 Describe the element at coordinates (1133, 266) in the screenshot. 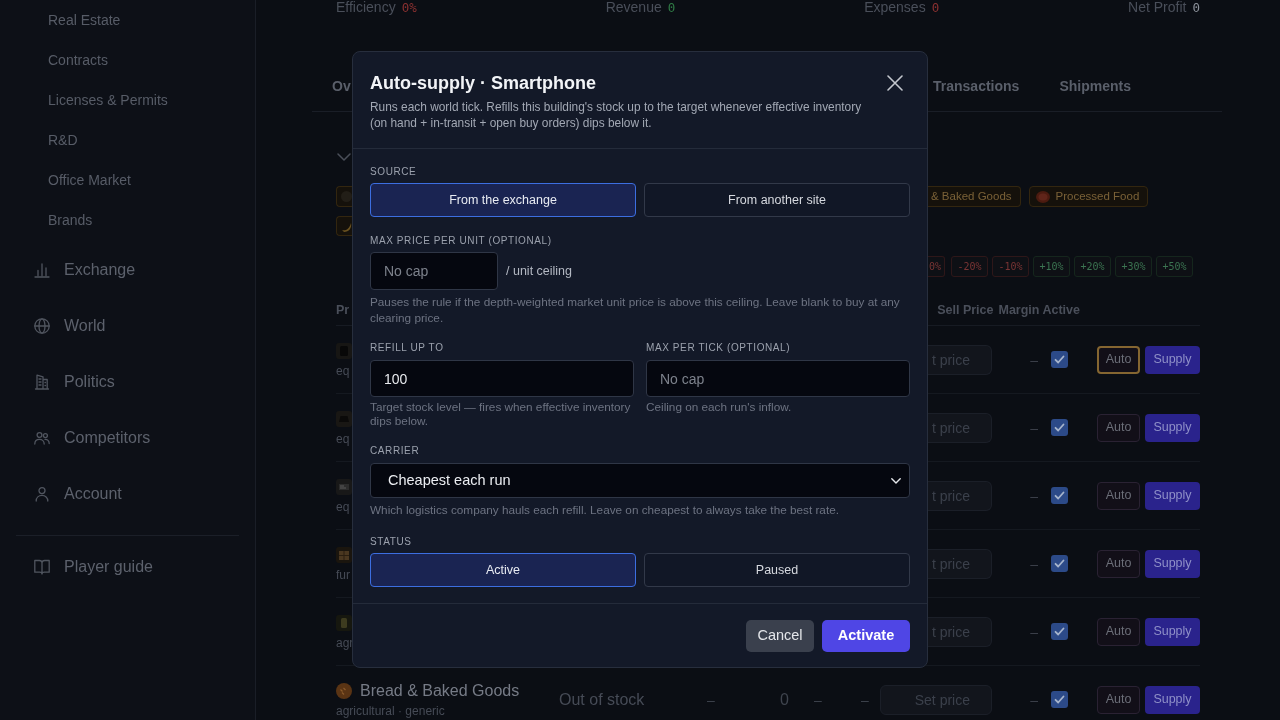

I see `price-step-button: +30%` at that location.